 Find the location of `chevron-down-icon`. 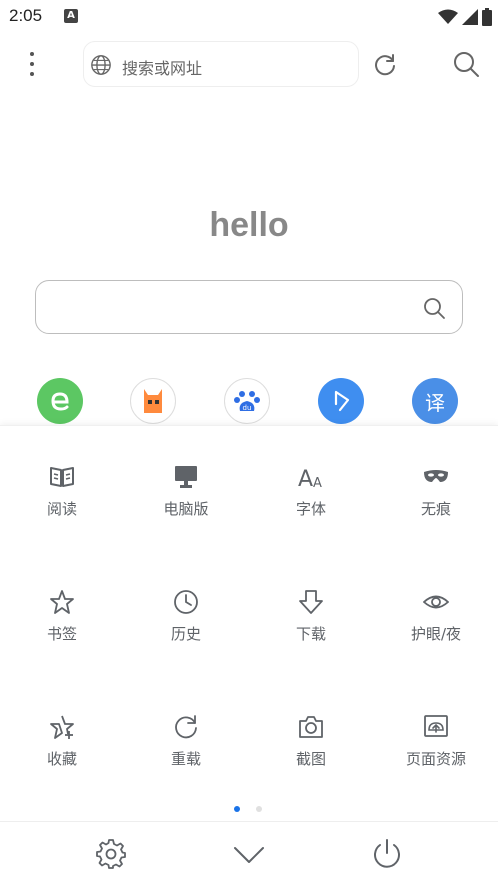

chevron-down-icon is located at coordinates (249, 854).